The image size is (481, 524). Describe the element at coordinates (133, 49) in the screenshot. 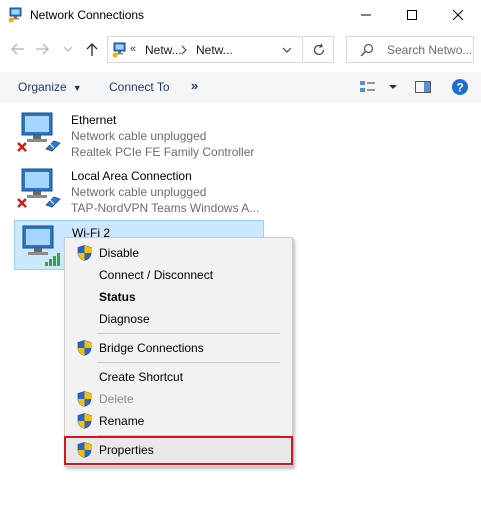

I see `overflow-chevron: «` at that location.